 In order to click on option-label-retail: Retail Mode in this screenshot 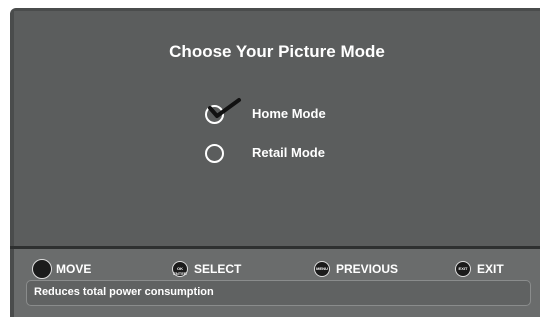, I will do `click(288, 152)`.